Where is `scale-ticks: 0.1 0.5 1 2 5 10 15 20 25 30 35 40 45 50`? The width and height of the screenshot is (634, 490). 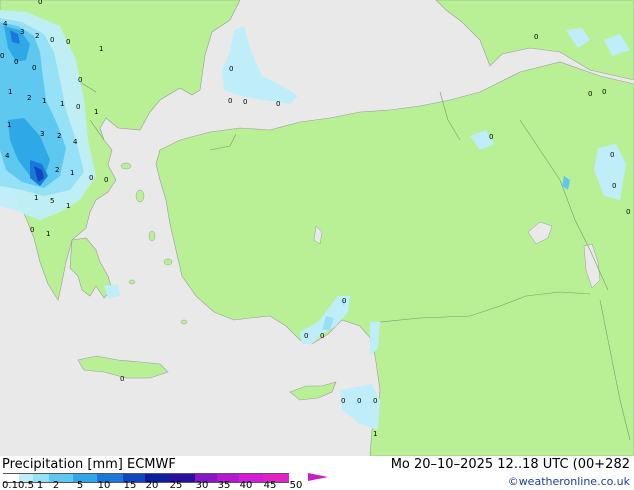 scale-ticks: 0.1 0.5 1 2 5 10 15 20 25 30 35 40 45 50 is located at coordinates (170, 485).